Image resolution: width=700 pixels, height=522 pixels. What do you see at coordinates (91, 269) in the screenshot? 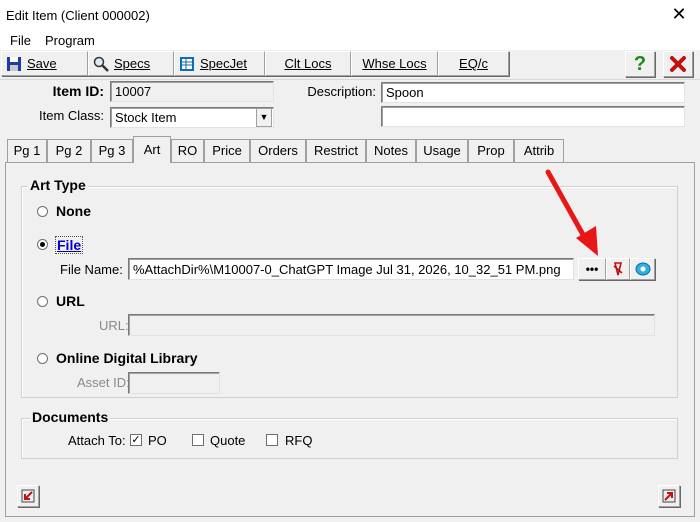
I see `file-name-label: File Name:` at bounding box center [91, 269].